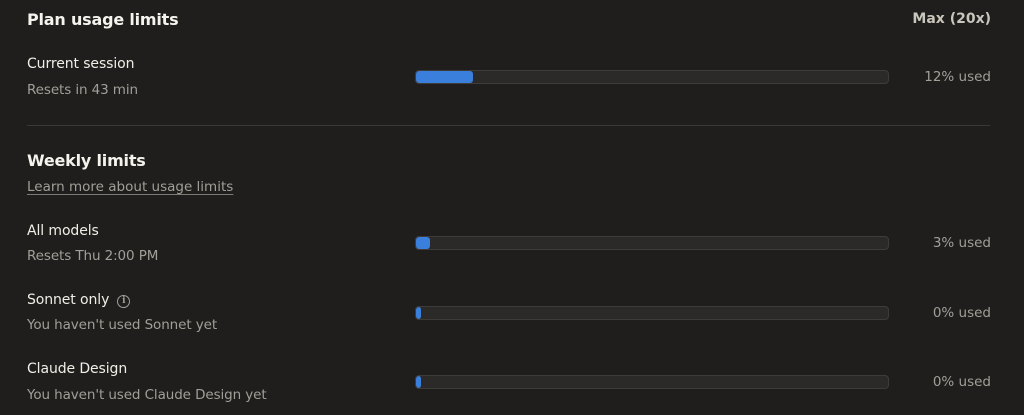 This screenshot has height=415, width=1024. Describe the element at coordinates (951, 19) in the screenshot. I see `plan-badge: Max (20x)` at that location.